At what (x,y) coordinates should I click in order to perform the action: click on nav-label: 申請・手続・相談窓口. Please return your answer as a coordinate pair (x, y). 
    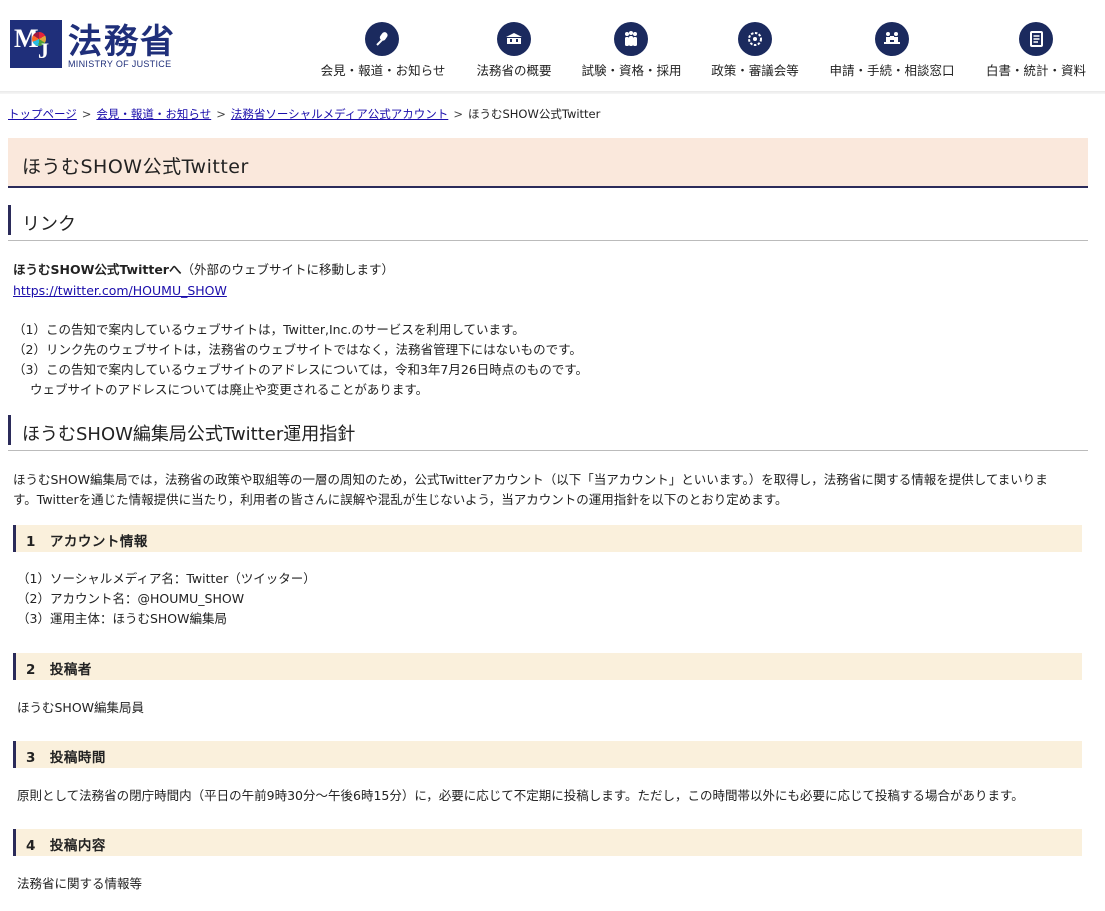
    Looking at the image, I should click on (892, 70).